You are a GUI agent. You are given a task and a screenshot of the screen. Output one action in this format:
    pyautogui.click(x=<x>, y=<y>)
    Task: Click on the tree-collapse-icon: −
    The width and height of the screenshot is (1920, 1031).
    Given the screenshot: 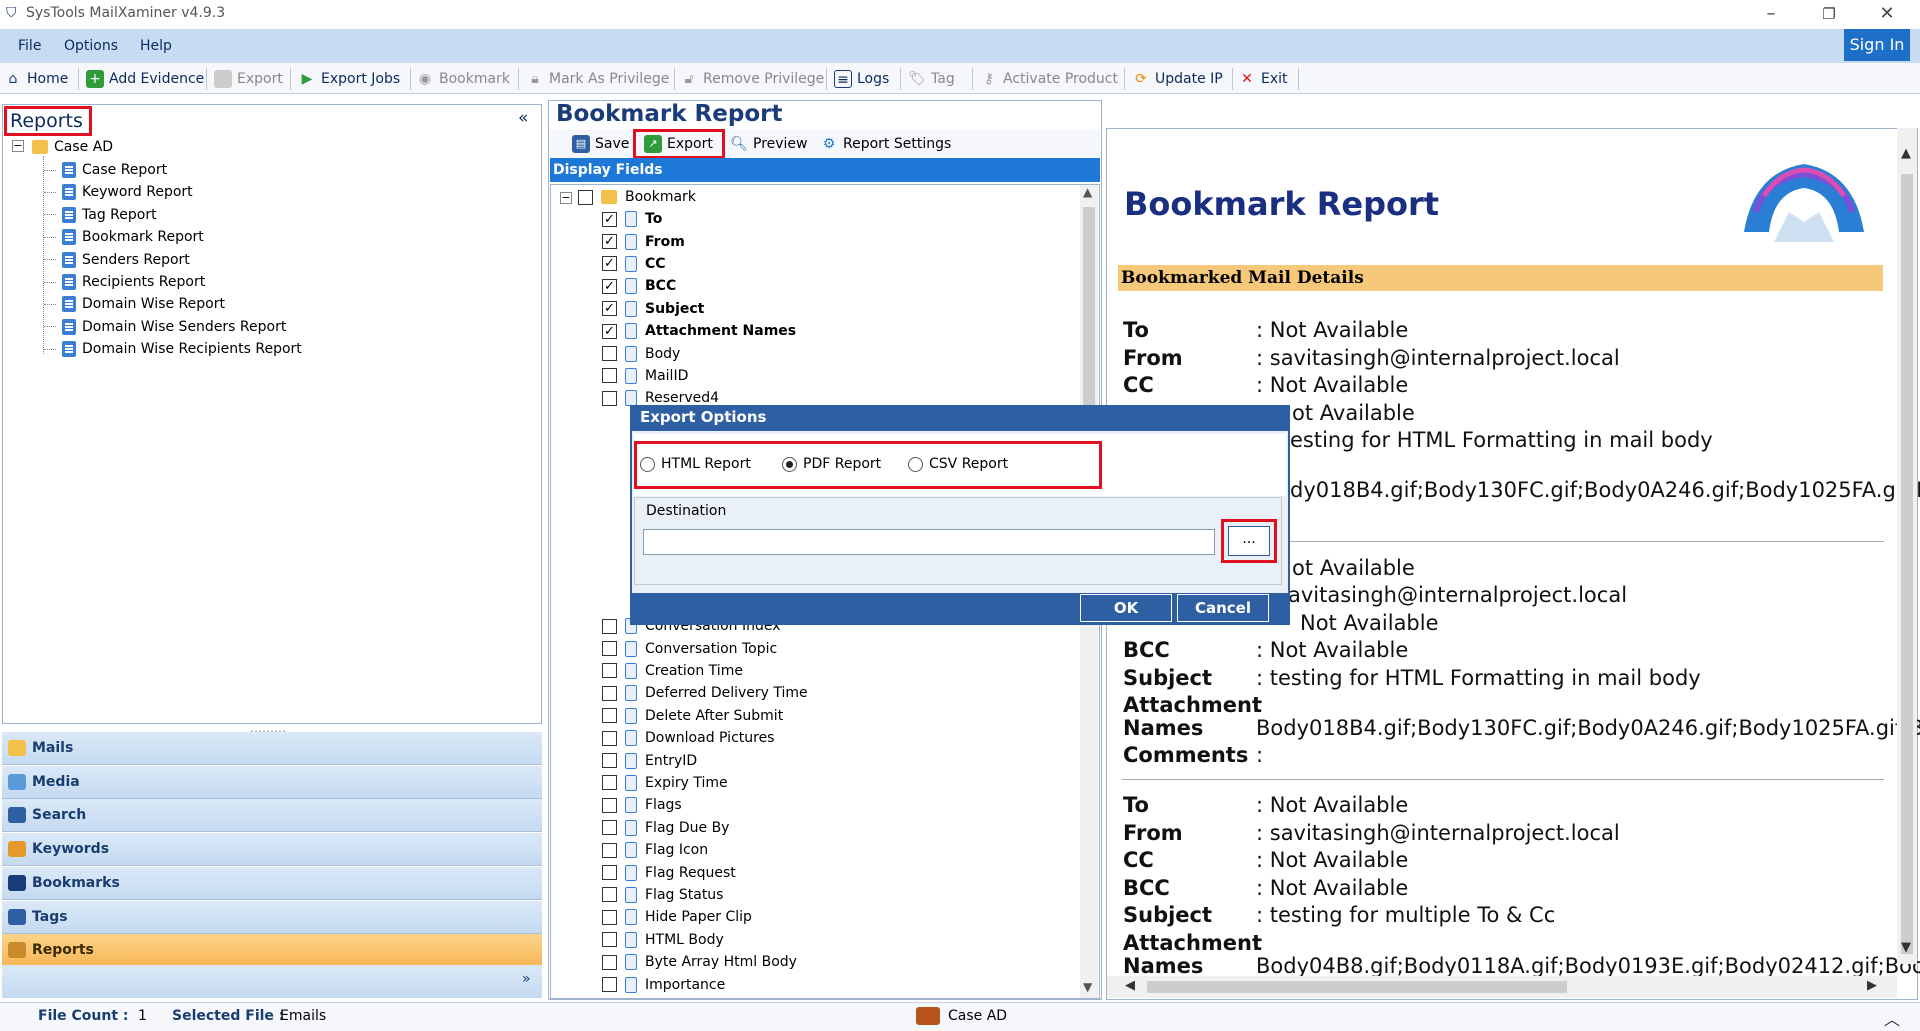 What is the action you would take?
    pyautogui.click(x=566, y=198)
    